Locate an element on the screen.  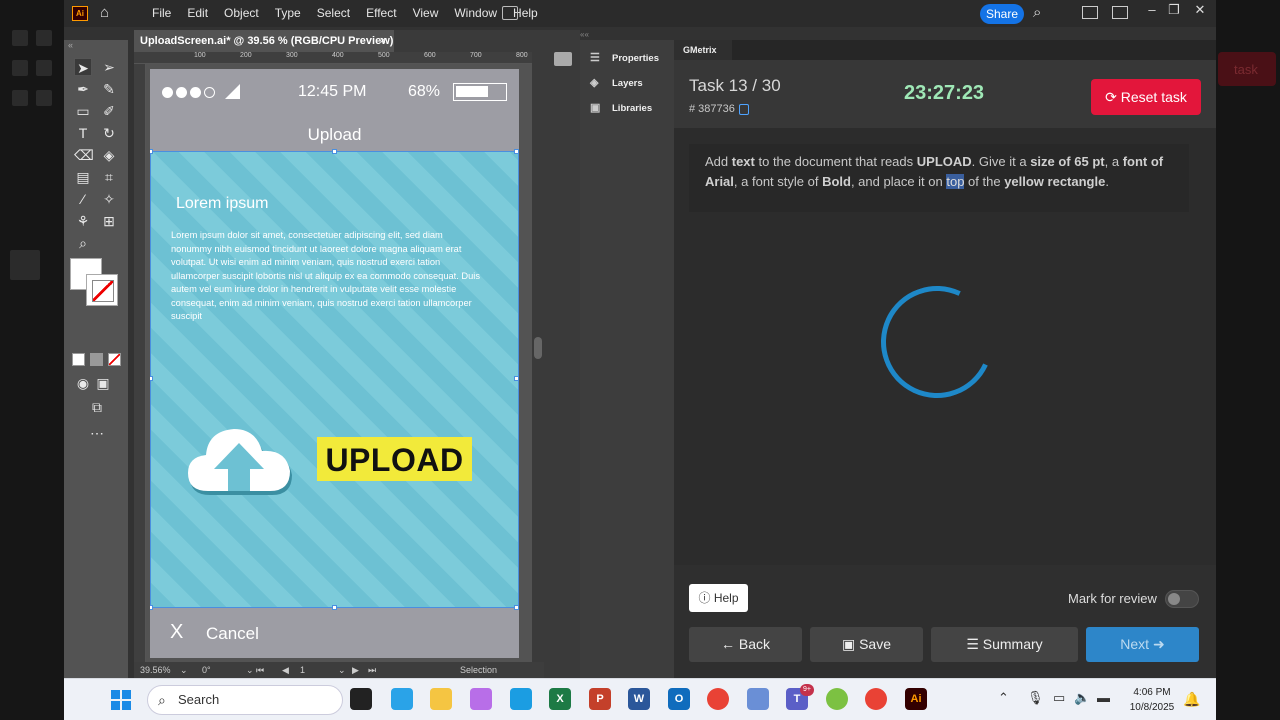
menu-window: Window is located at coordinates (475, 13).